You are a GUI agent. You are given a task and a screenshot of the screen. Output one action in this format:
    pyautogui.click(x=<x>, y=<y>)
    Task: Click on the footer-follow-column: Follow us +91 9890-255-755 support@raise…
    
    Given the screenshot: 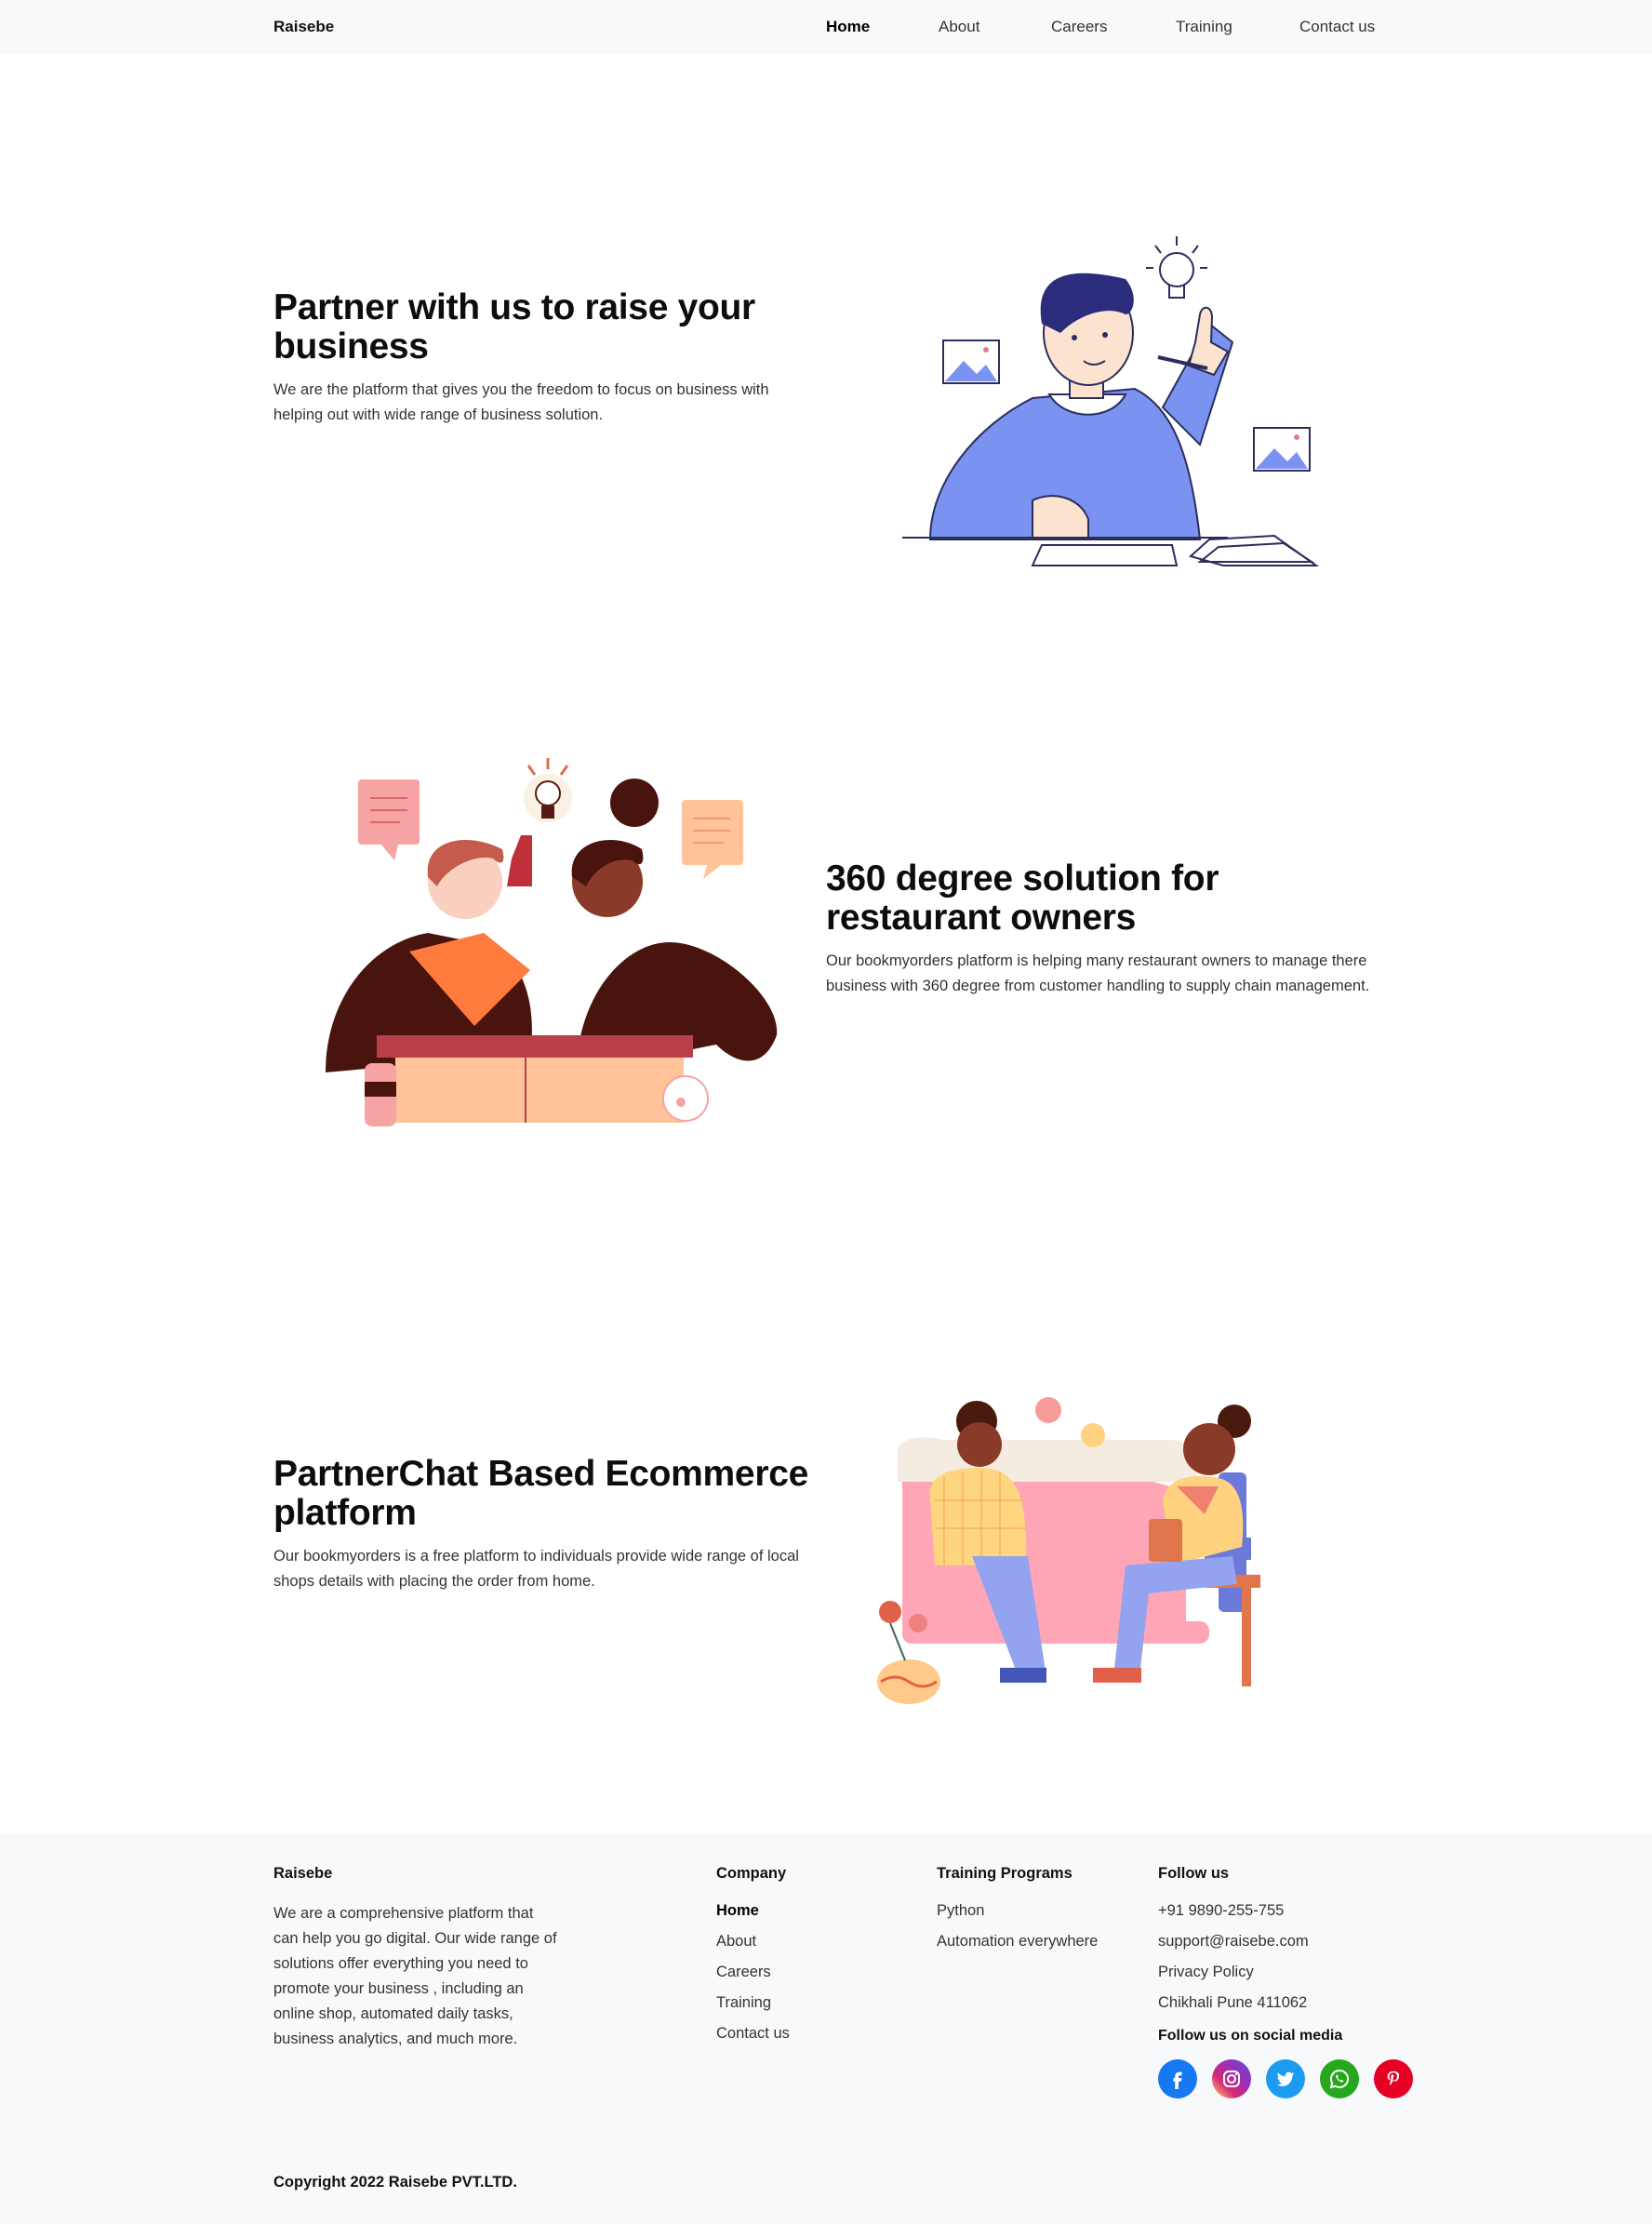 What is the action you would take?
    pyautogui.click(x=1293, y=1981)
    